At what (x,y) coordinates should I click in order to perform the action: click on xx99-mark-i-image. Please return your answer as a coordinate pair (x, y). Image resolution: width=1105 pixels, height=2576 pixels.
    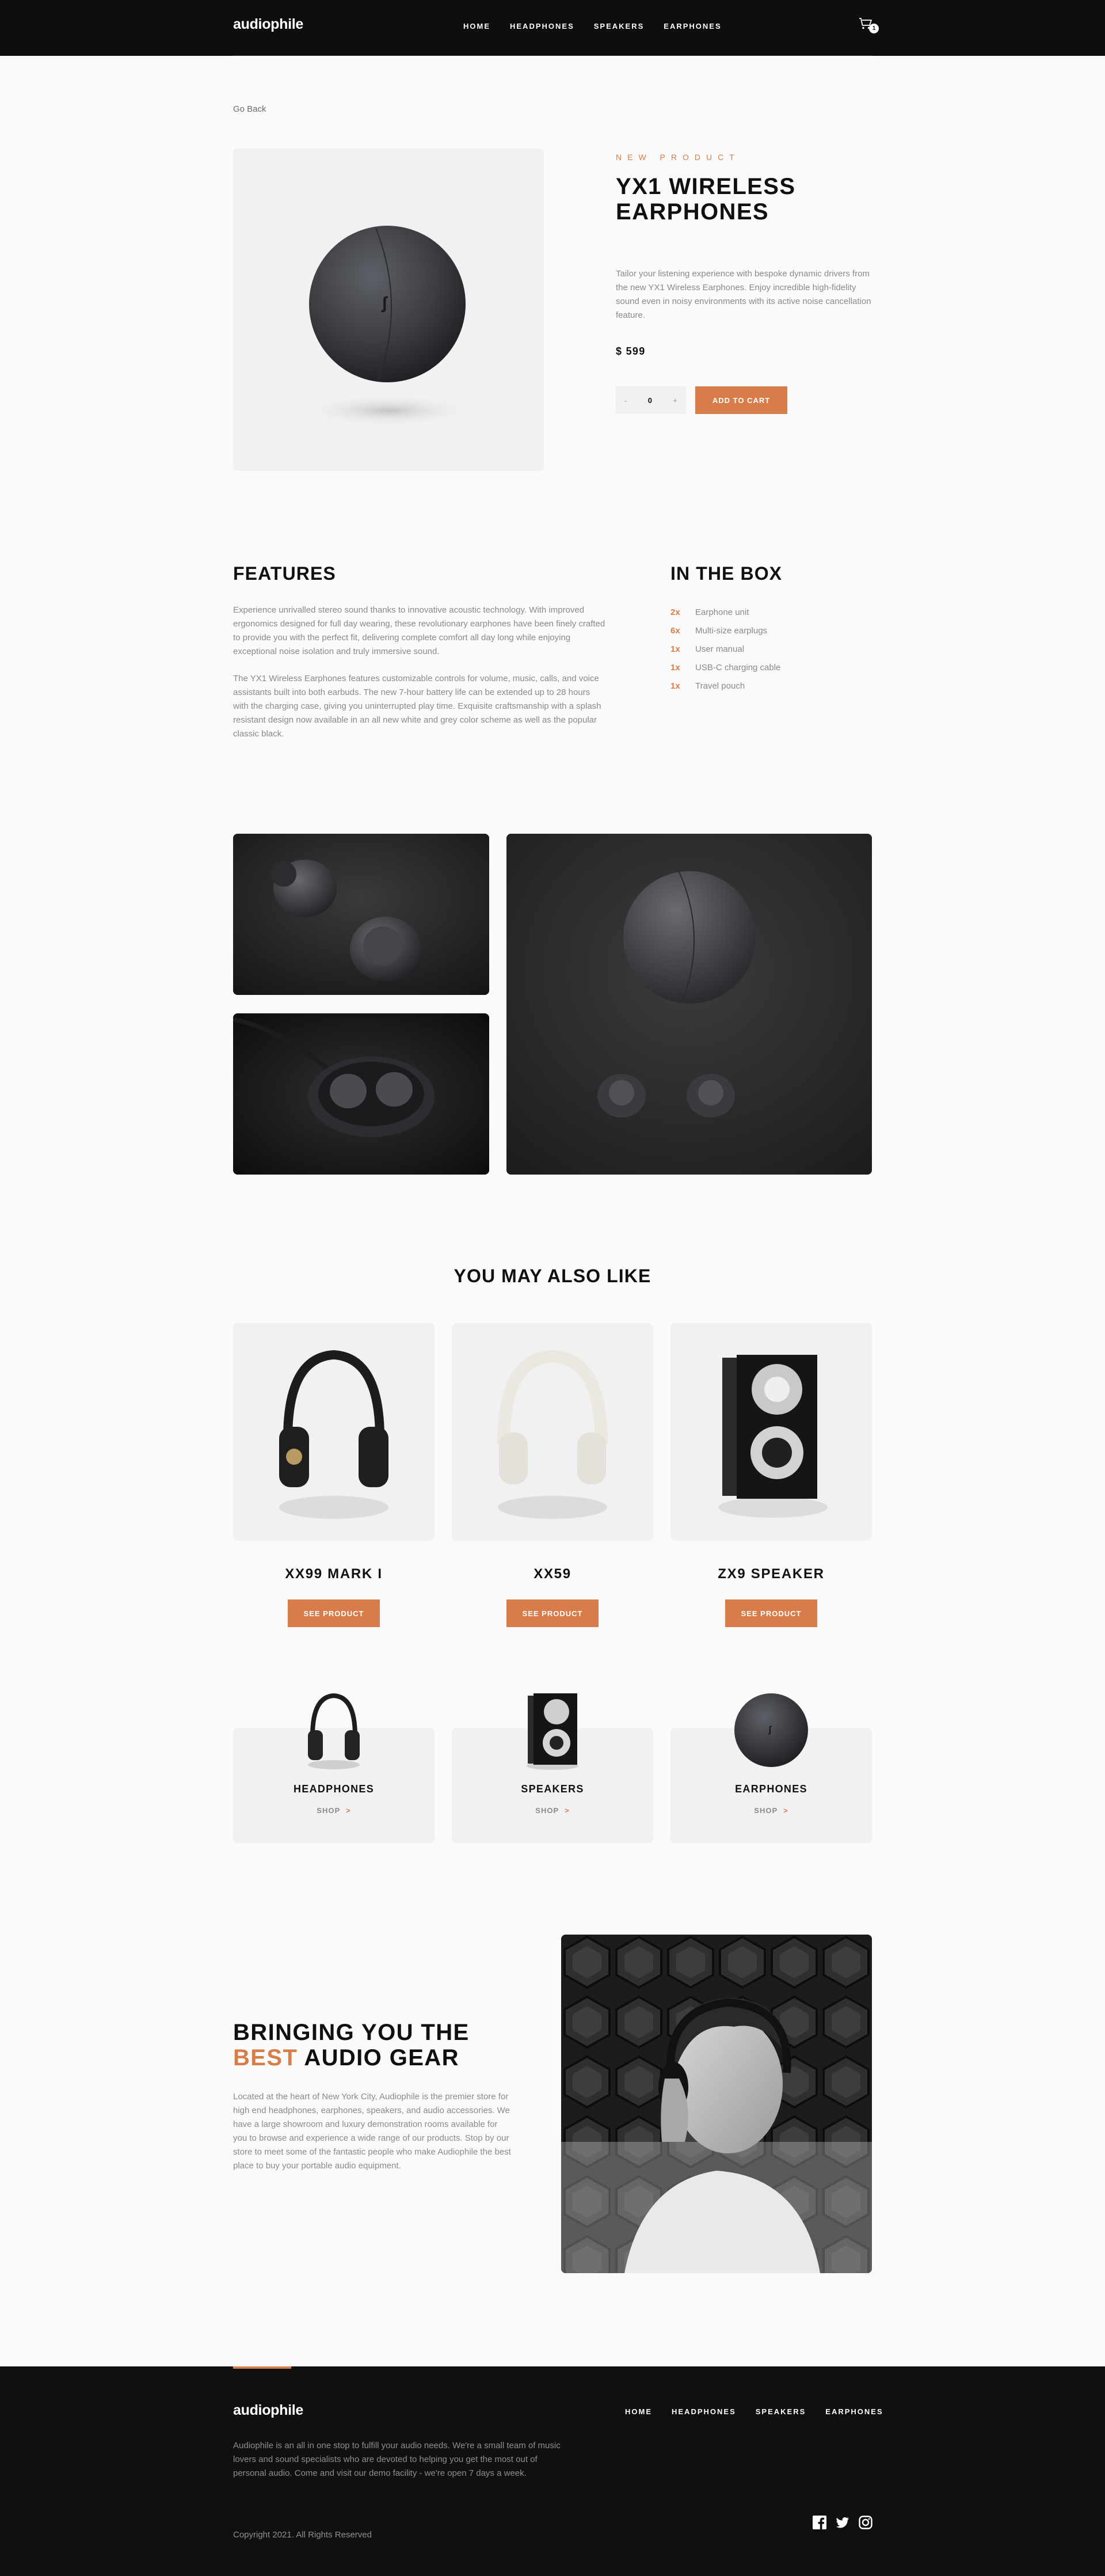
    Looking at the image, I should click on (334, 1432).